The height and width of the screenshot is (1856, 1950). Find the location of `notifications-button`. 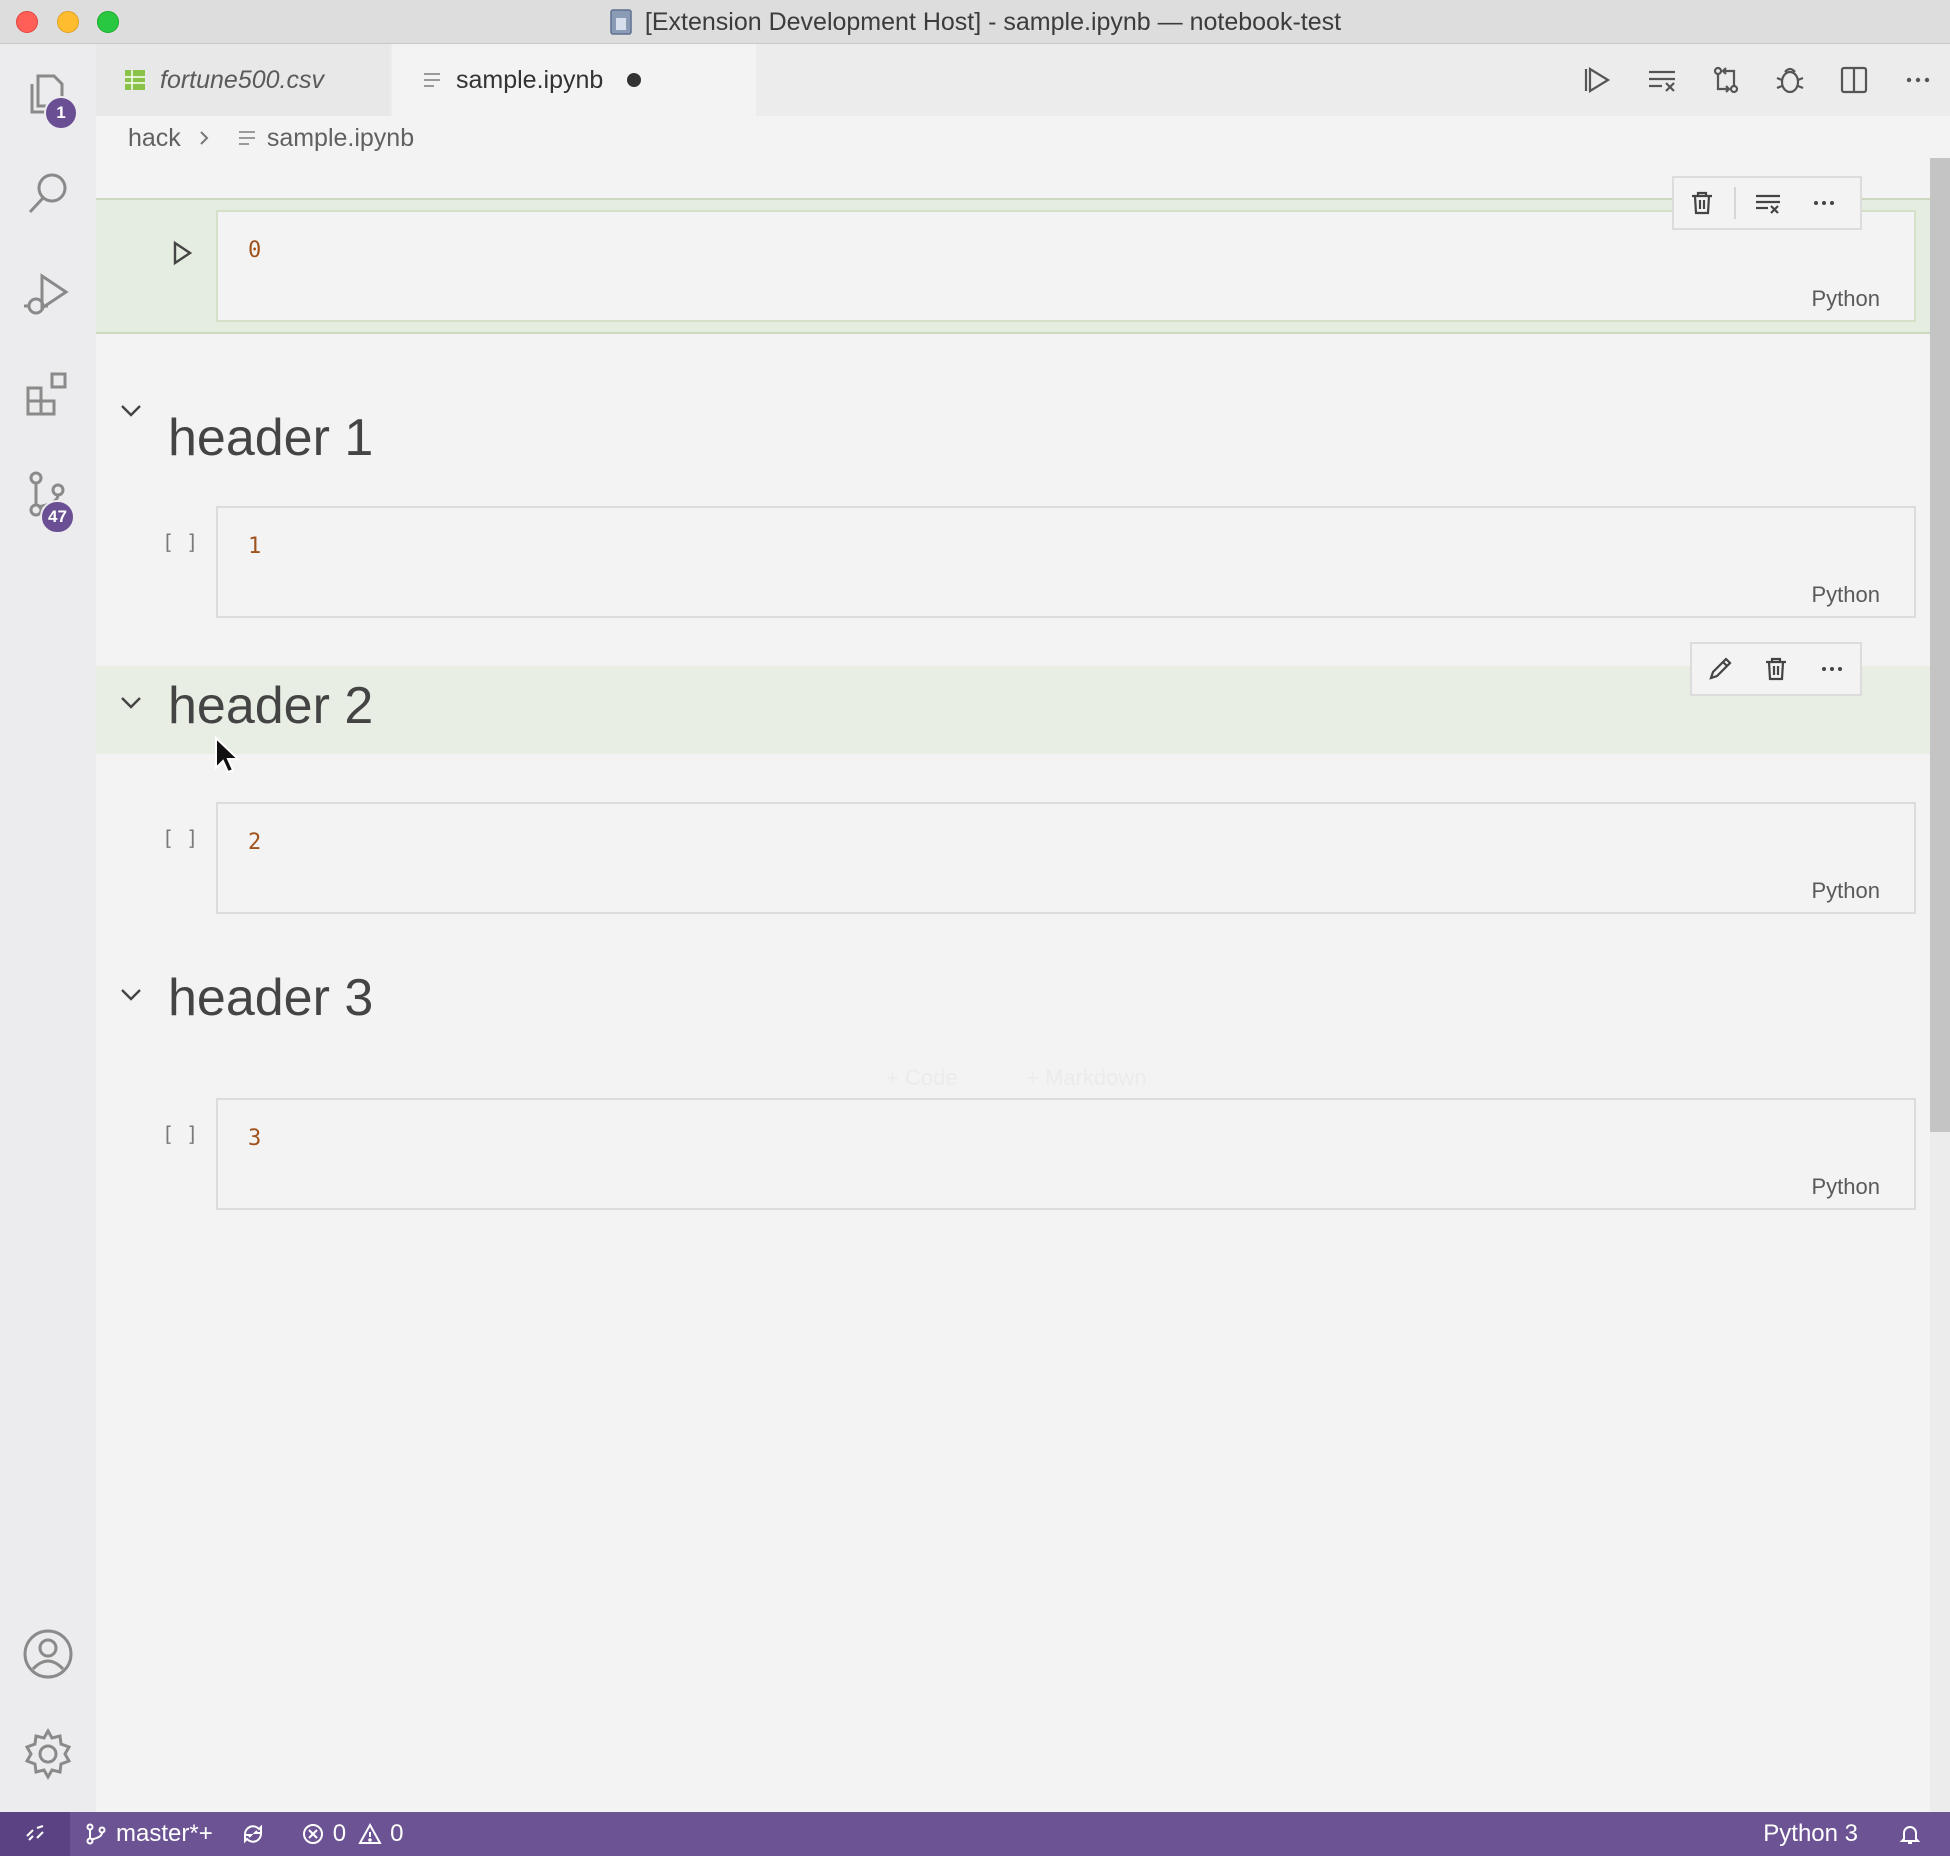

notifications-button is located at coordinates (1917, 1834).